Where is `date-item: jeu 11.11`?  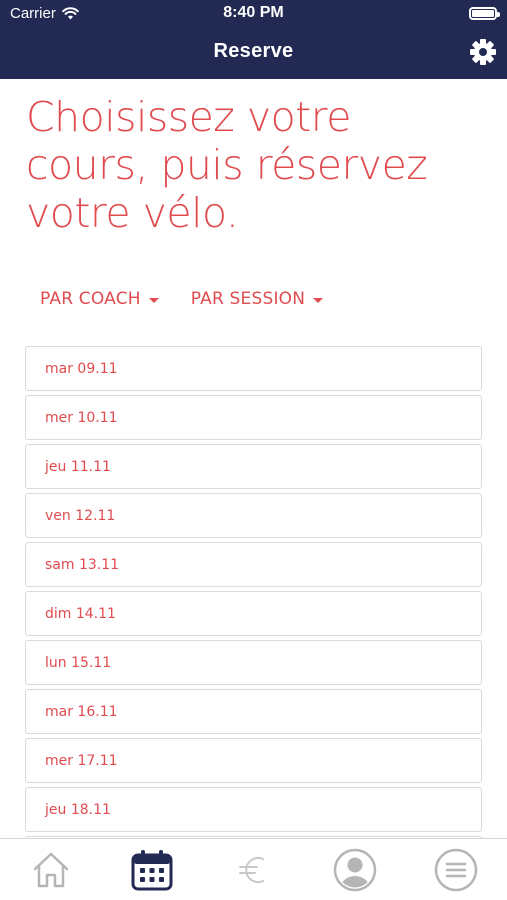
date-item: jeu 11.11 is located at coordinates (253, 466).